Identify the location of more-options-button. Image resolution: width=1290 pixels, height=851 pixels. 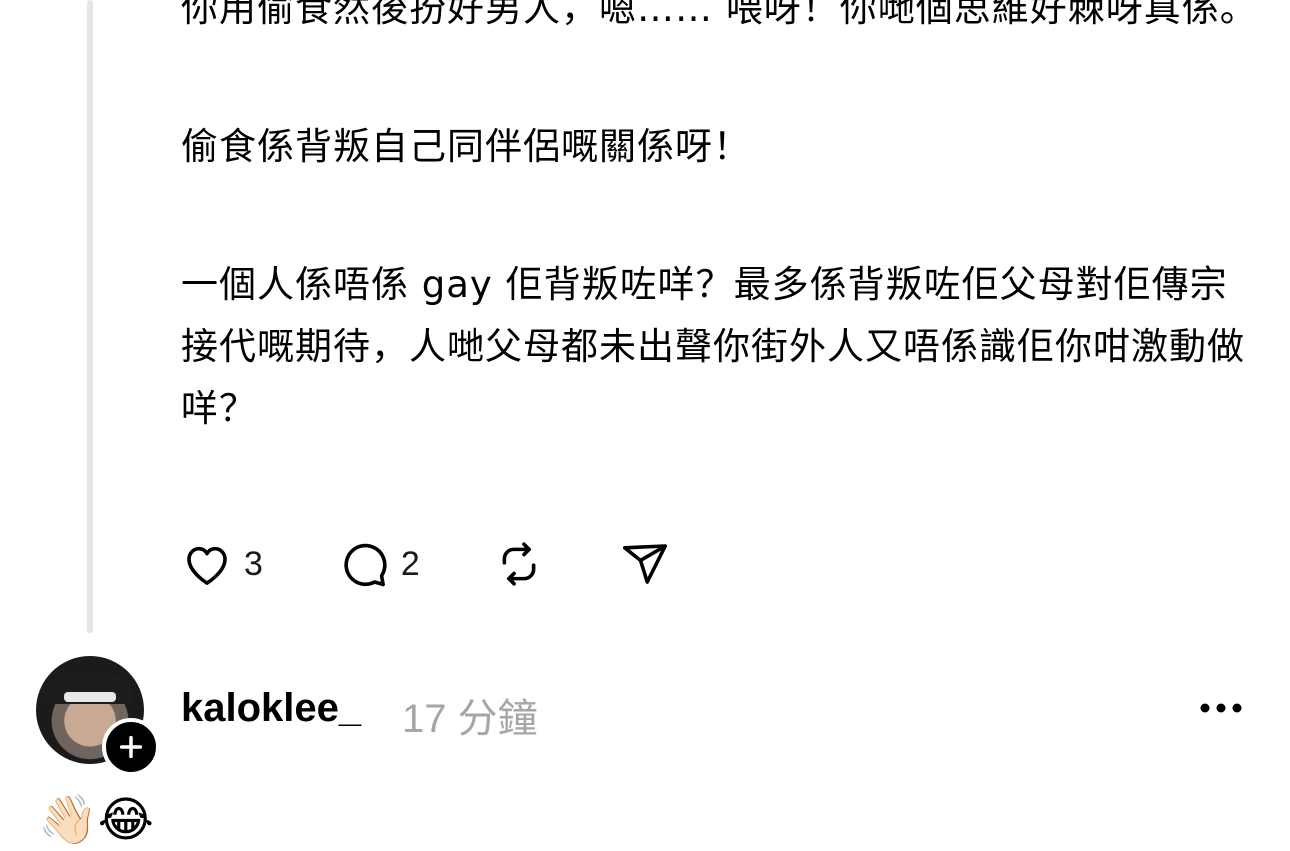
(1221, 708).